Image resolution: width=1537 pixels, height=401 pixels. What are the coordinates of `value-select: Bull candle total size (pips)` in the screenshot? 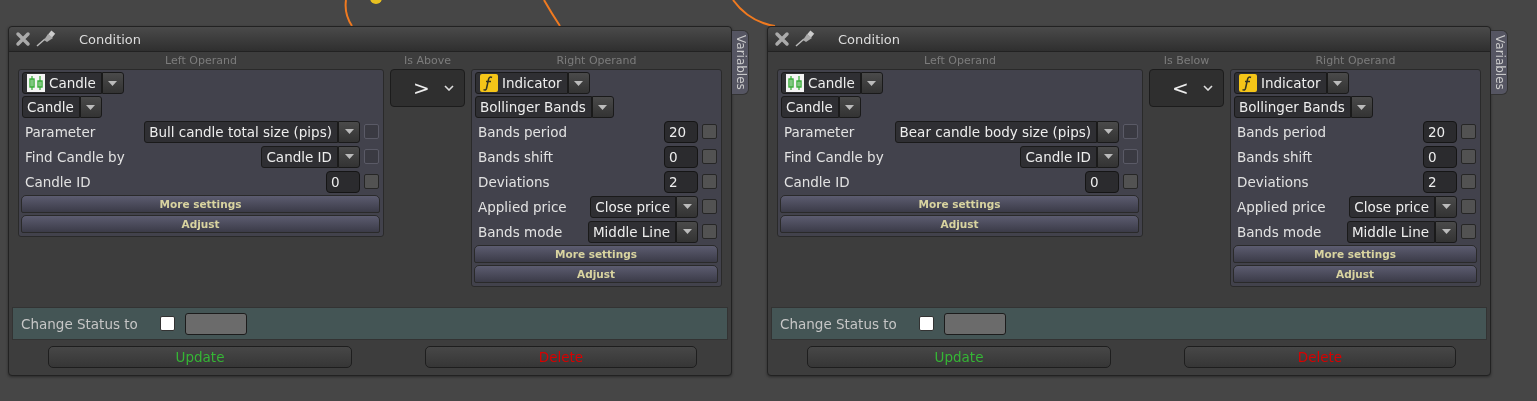 It's located at (241, 131).